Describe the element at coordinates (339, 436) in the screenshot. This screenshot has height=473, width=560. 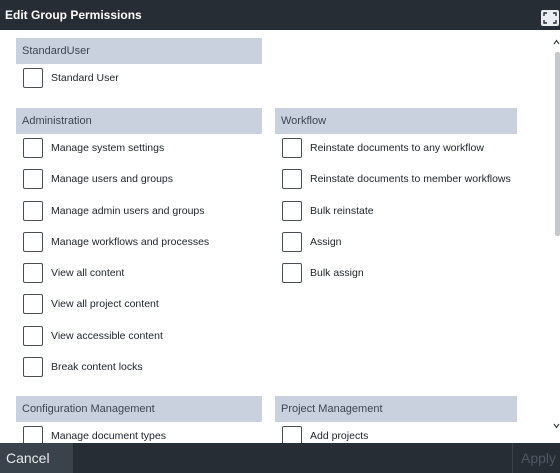
I see `permission-label: Add projects` at that location.